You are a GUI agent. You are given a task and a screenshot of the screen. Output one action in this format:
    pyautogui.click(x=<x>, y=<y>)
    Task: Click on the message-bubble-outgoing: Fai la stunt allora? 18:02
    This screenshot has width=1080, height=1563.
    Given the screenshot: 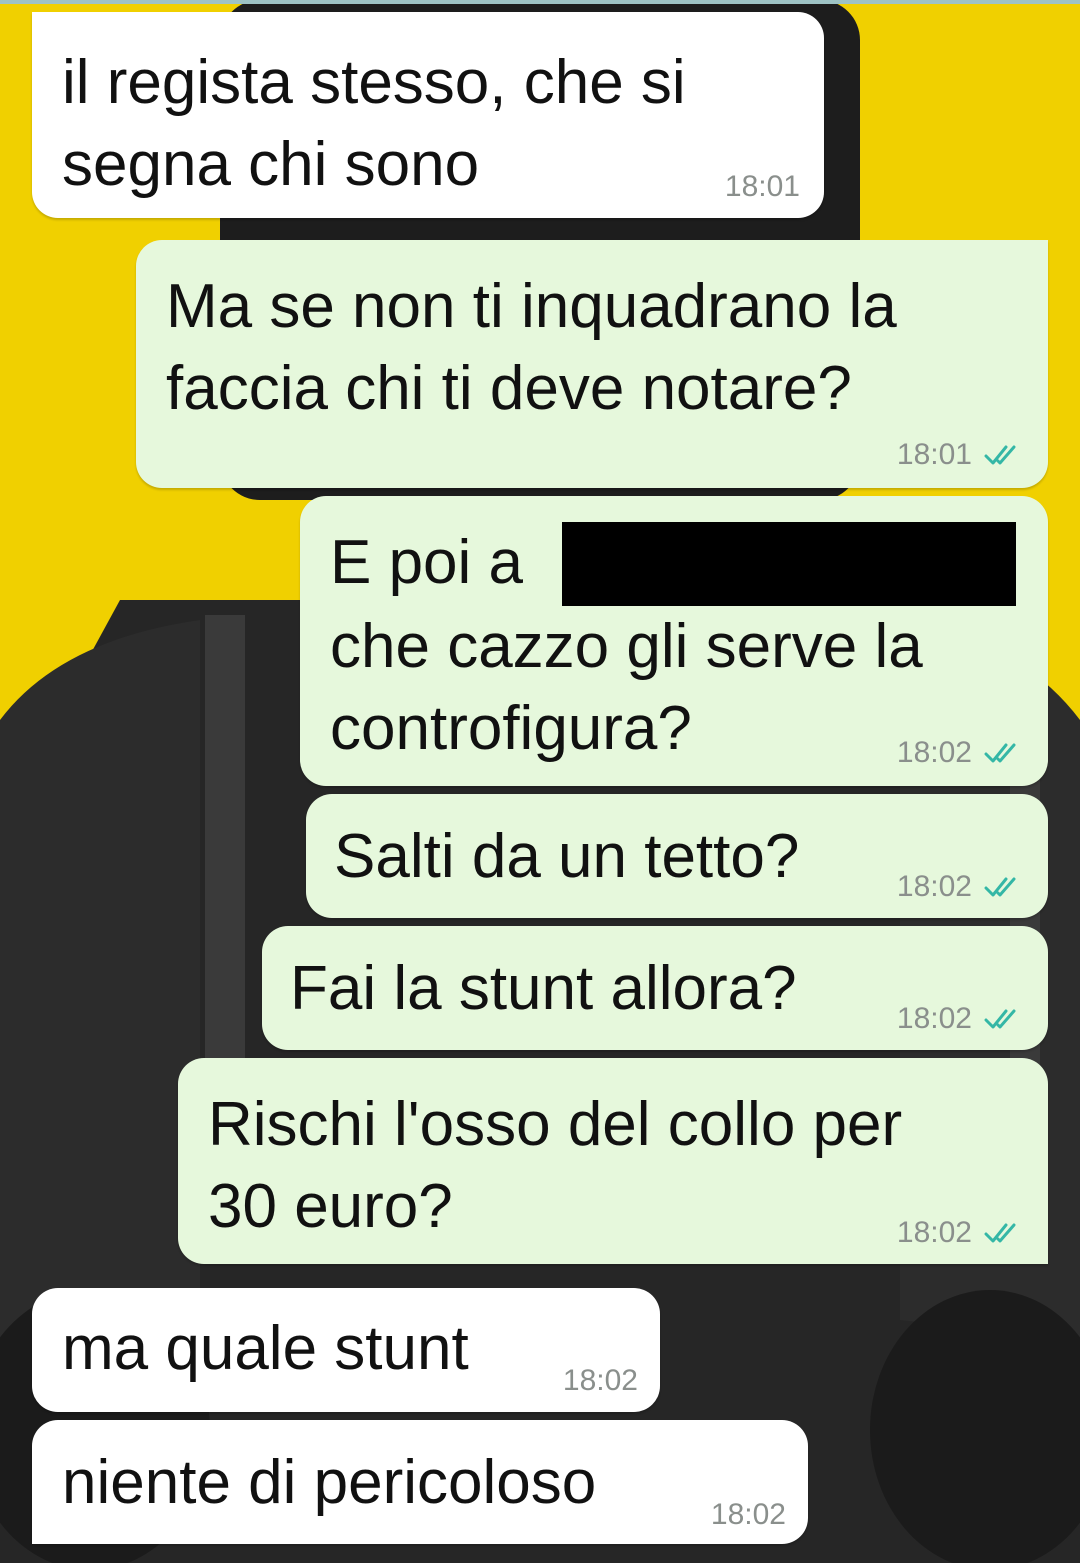 What is the action you would take?
    pyautogui.click(x=655, y=988)
    